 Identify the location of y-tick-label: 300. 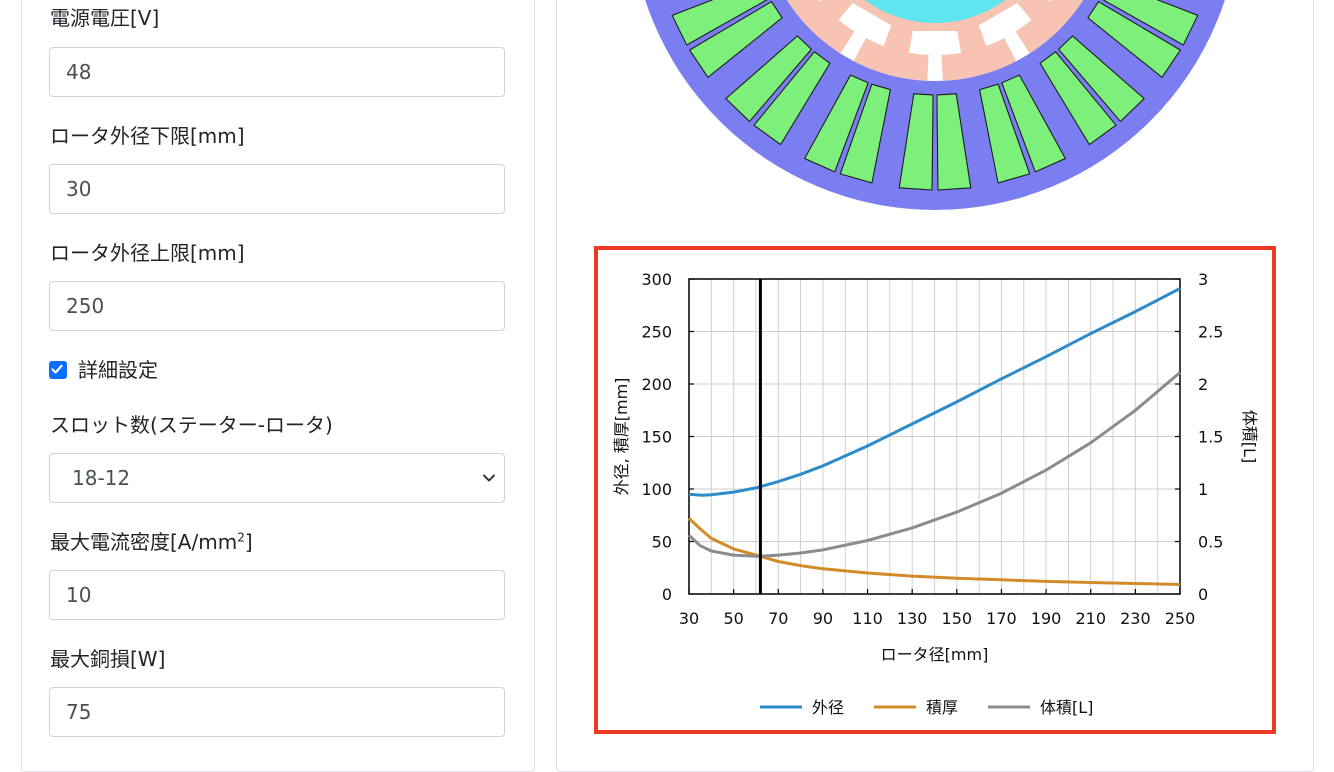
(656, 279).